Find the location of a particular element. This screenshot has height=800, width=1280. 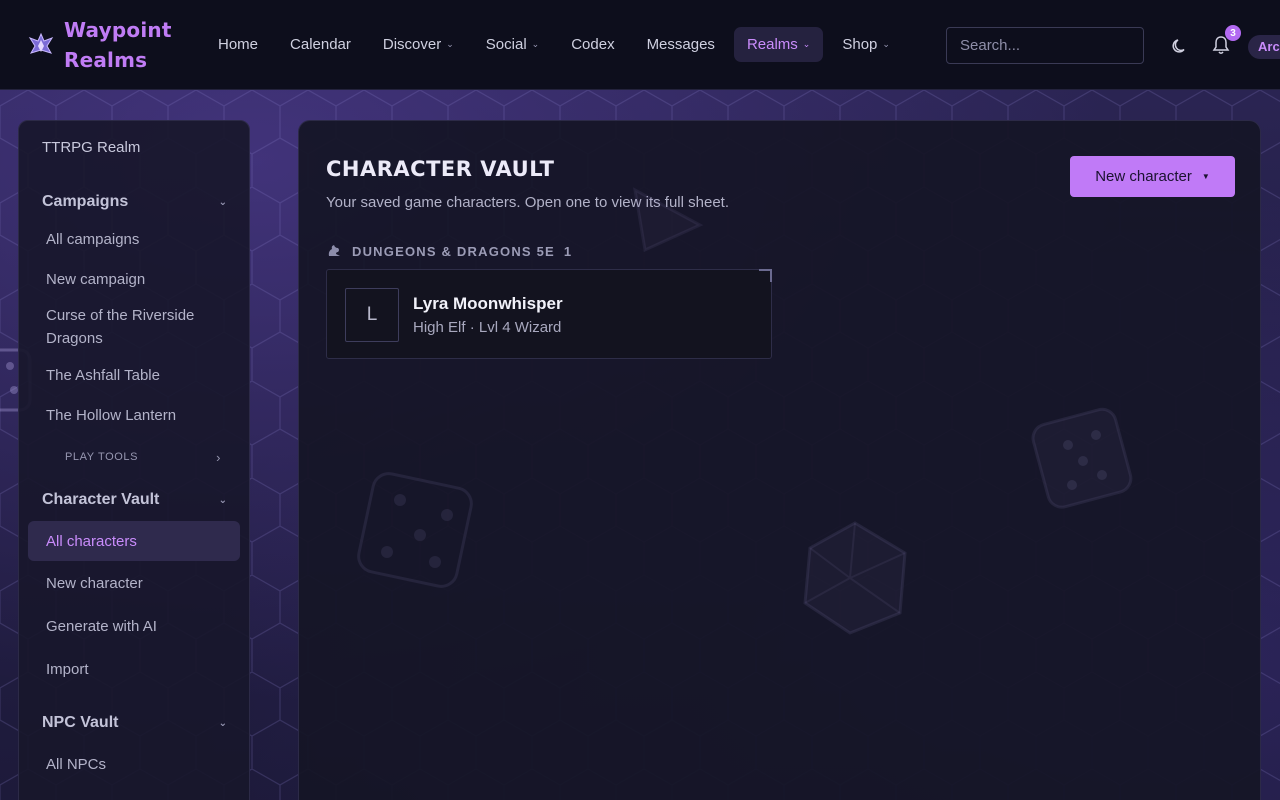

game-system-count: 1 is located at coordinates (568, 251).